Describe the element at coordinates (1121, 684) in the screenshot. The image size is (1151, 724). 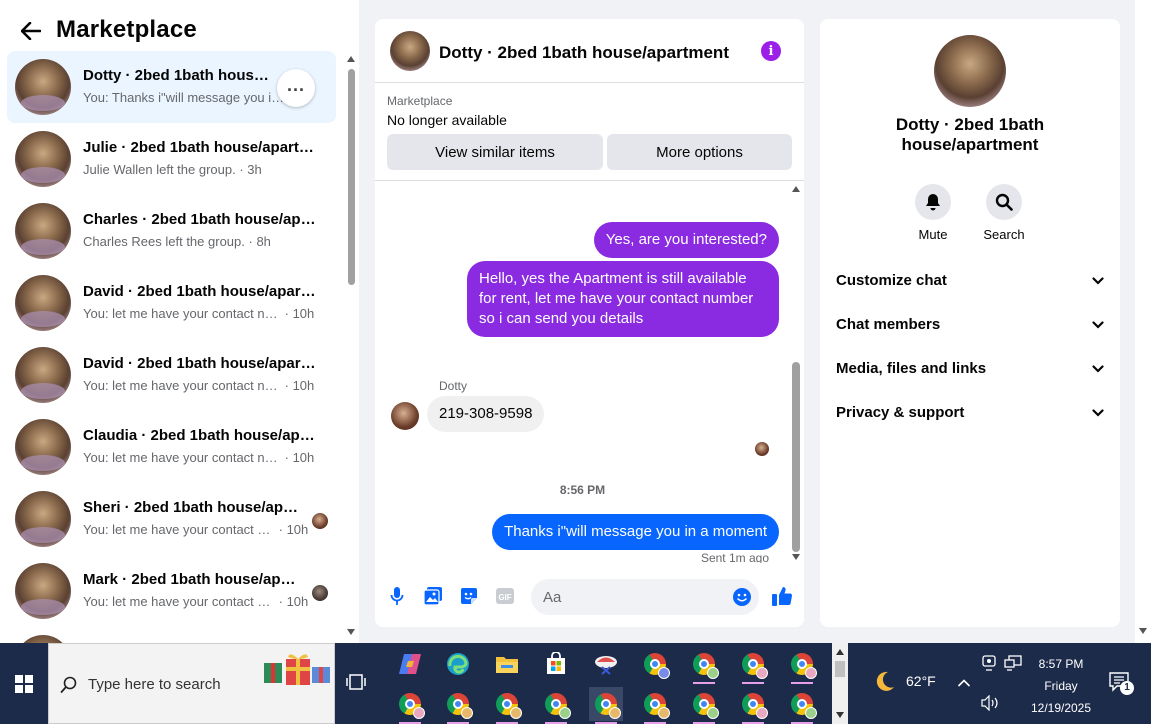
I see `notification-center-icon: 1` at that location.